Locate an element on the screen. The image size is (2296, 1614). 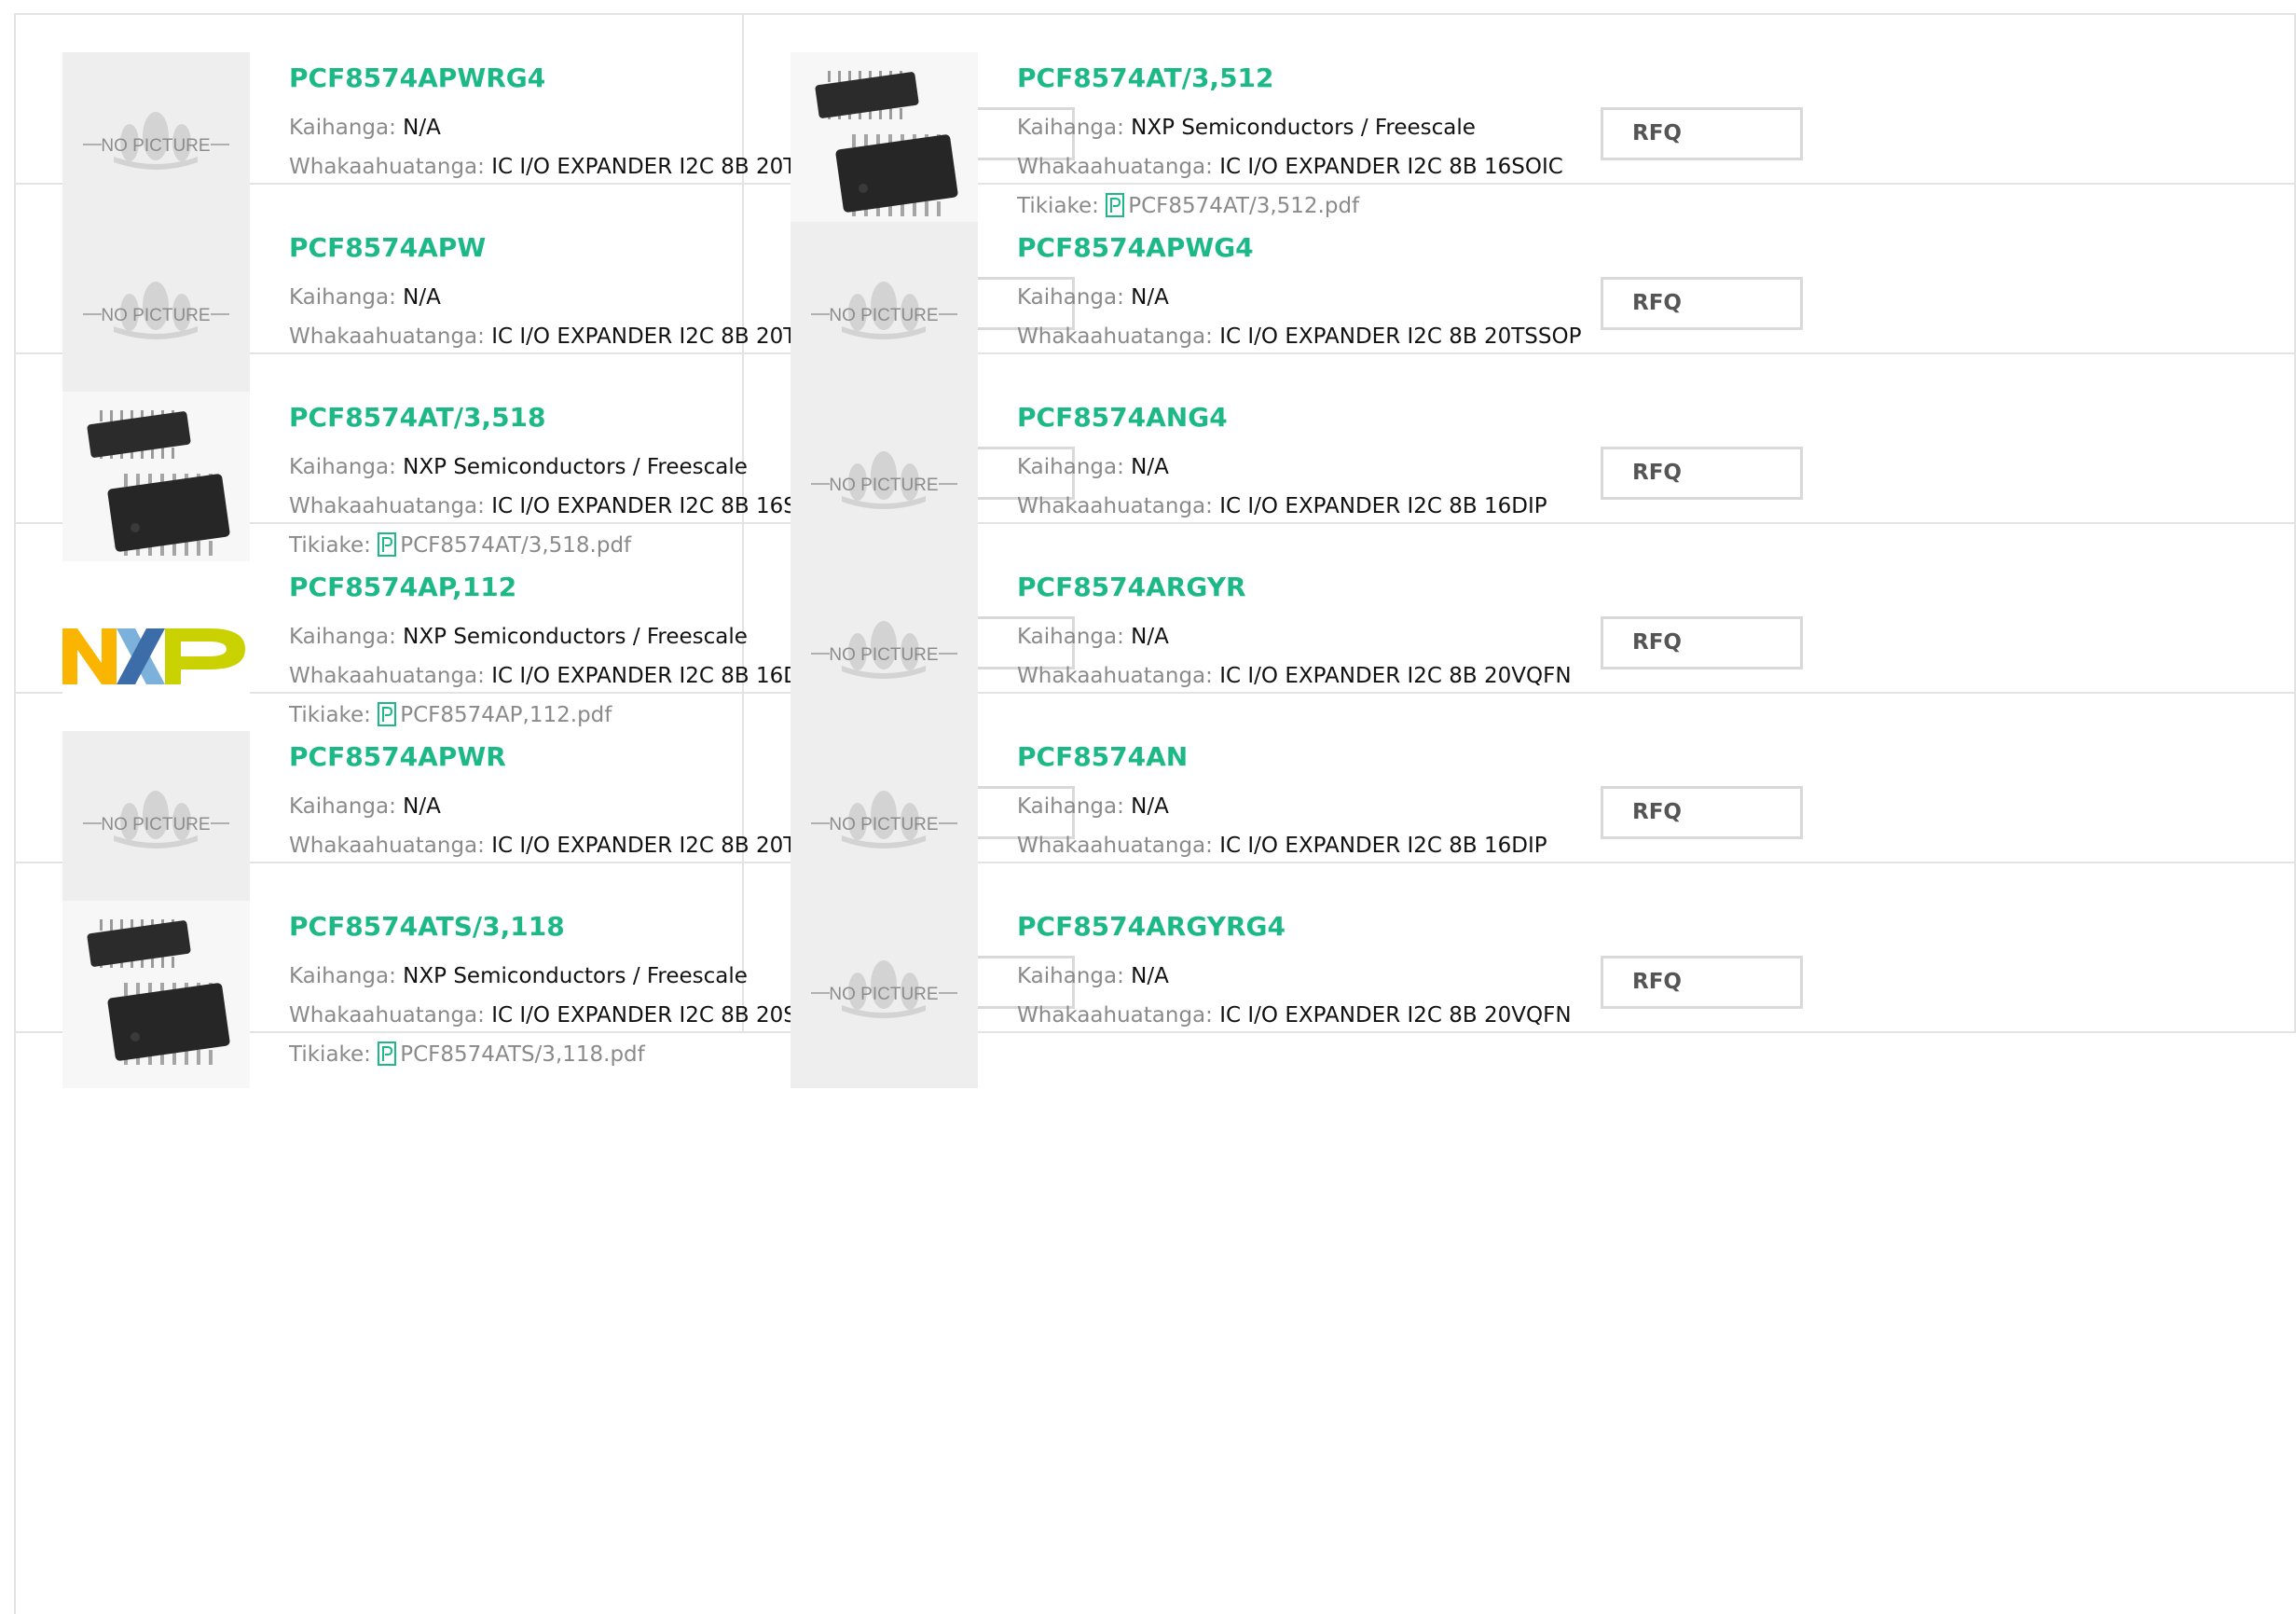
part-number-link: PCF8574APWG4 is located at coordinates (1306, 248).